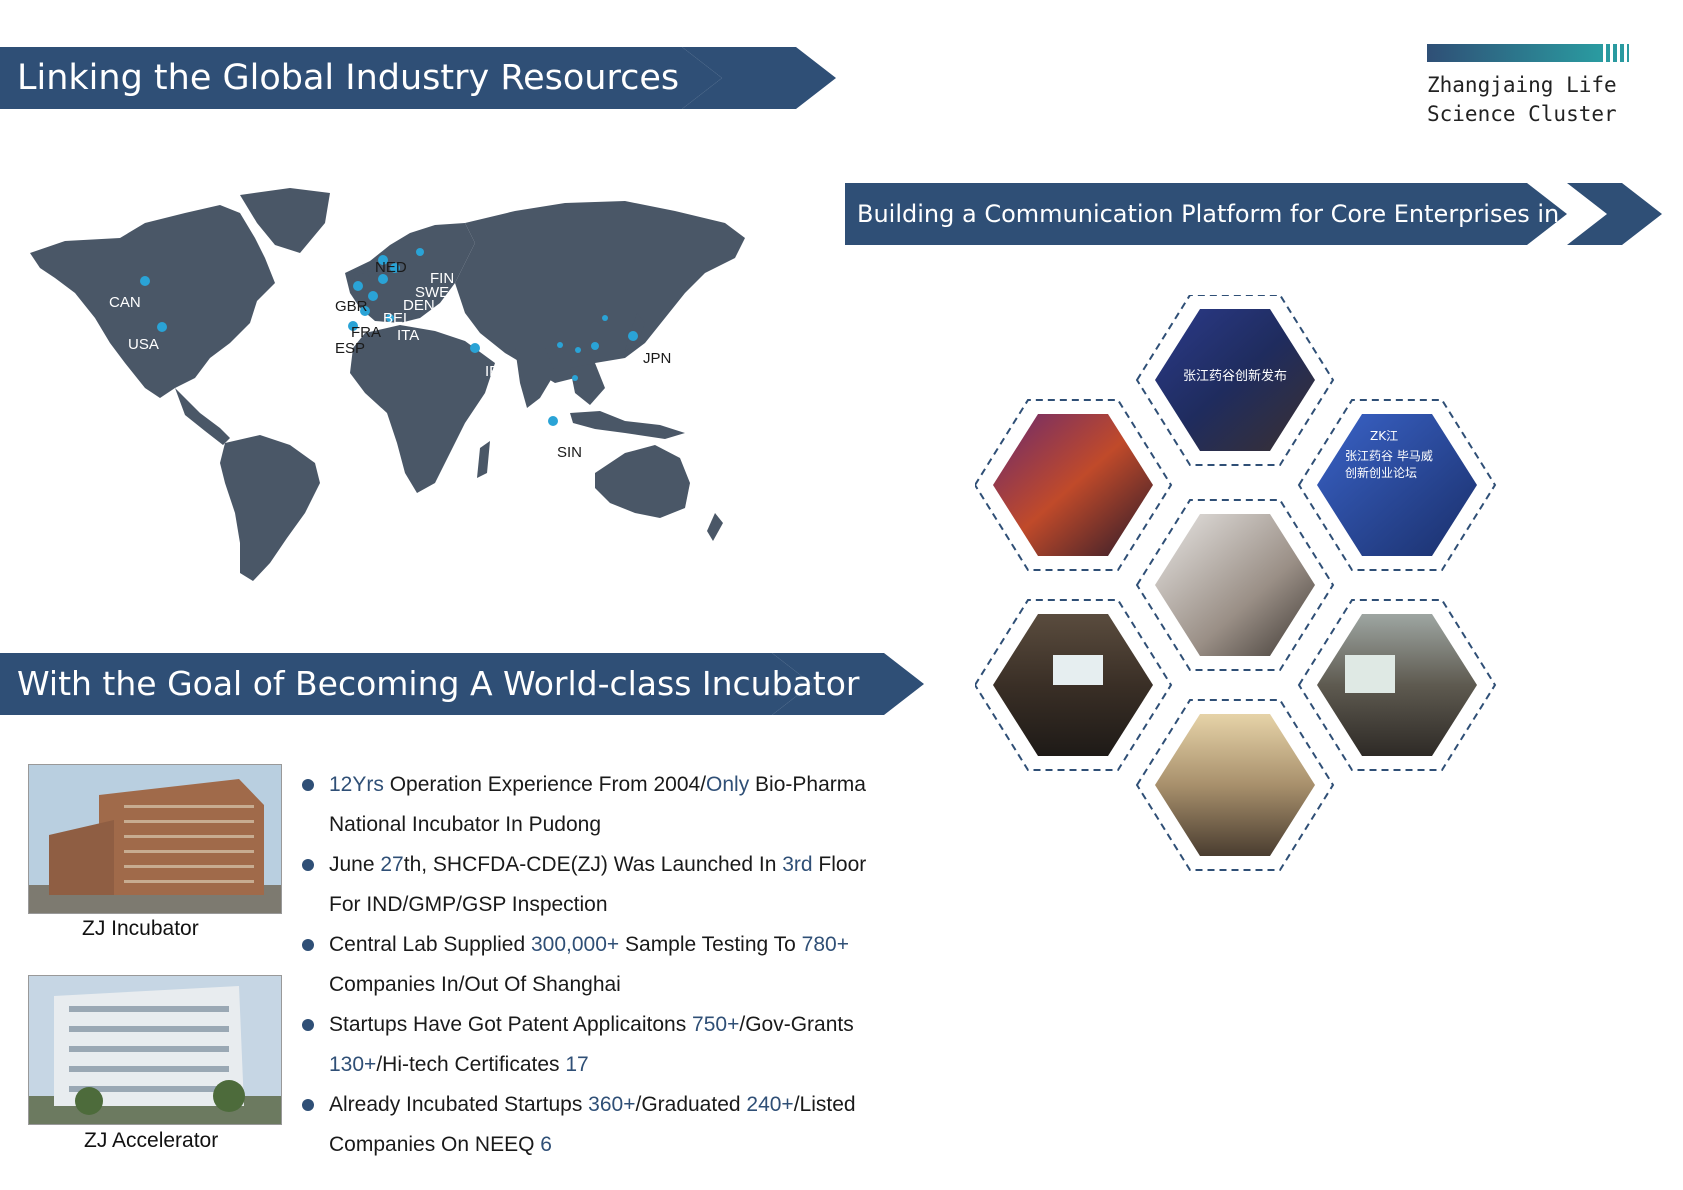 The height and width of the screenshot is (1190, 1683). I want to click on hex-photo-seminar-hall, so click(1074, 685).